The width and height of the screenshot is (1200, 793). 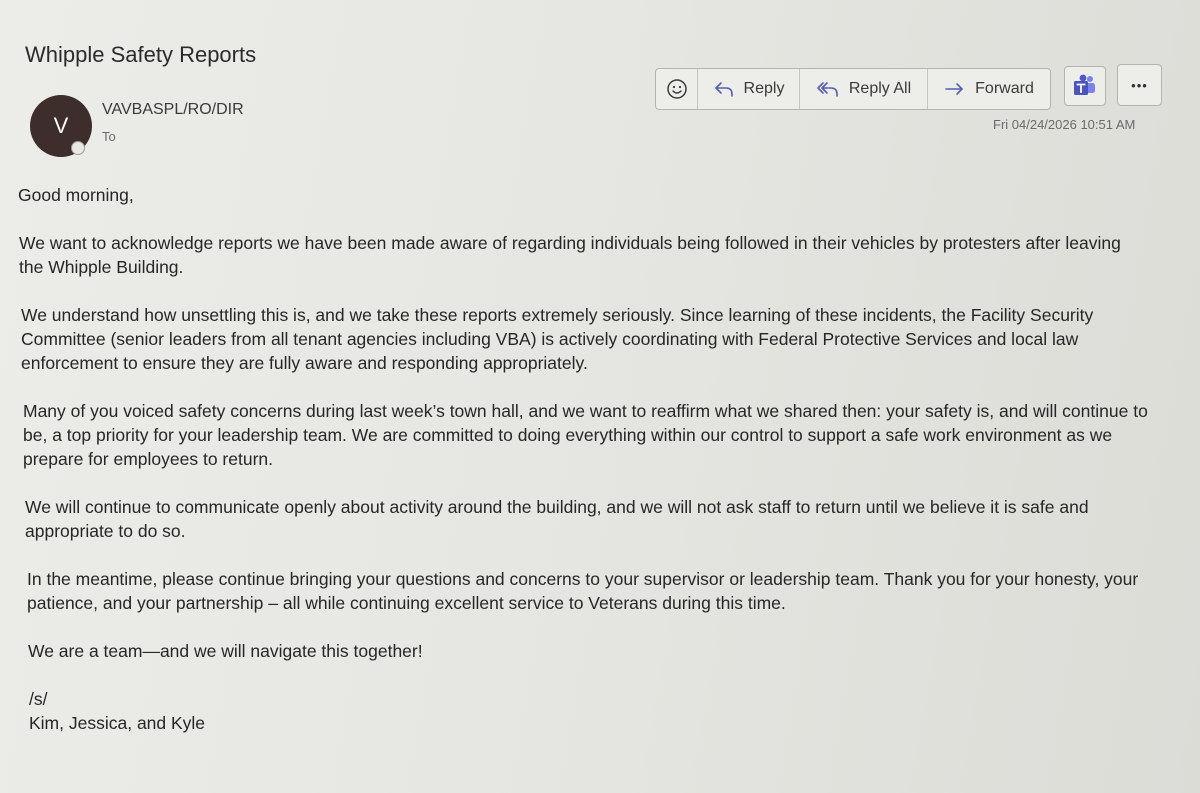 I want to click on smiley-icon, so click(x=677, y=89).